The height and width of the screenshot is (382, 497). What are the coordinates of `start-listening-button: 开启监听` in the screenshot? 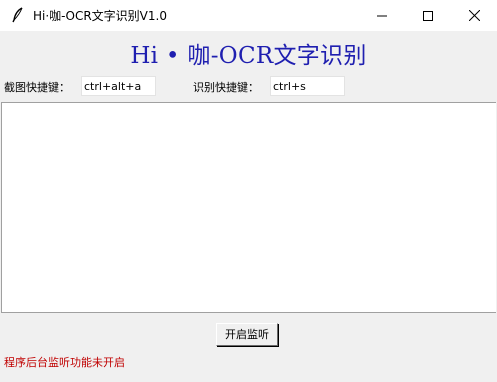 It's located at (247, 334).